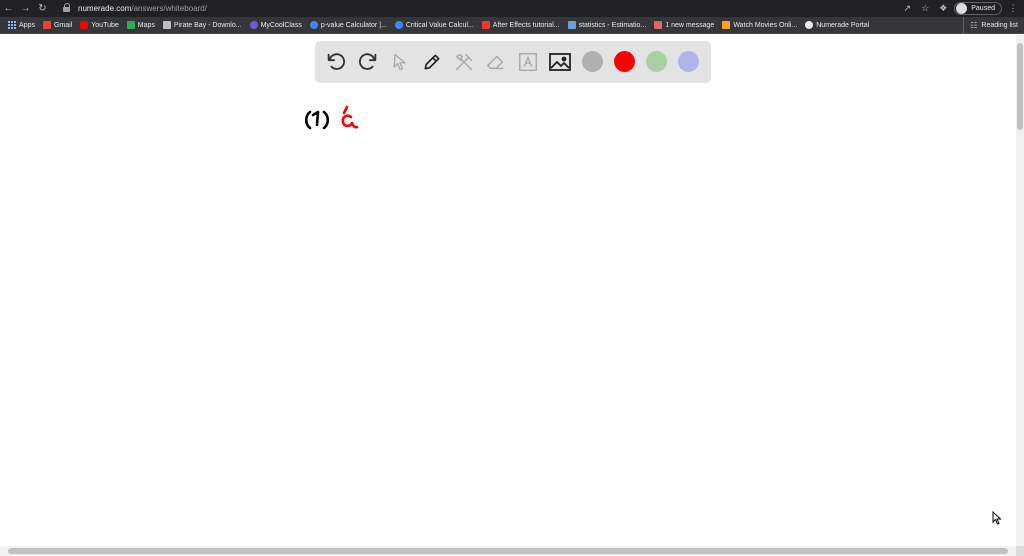 This screenshot has width=1024, height=556. I want to click on menu-icon: ⋮, so click(1013, 9).